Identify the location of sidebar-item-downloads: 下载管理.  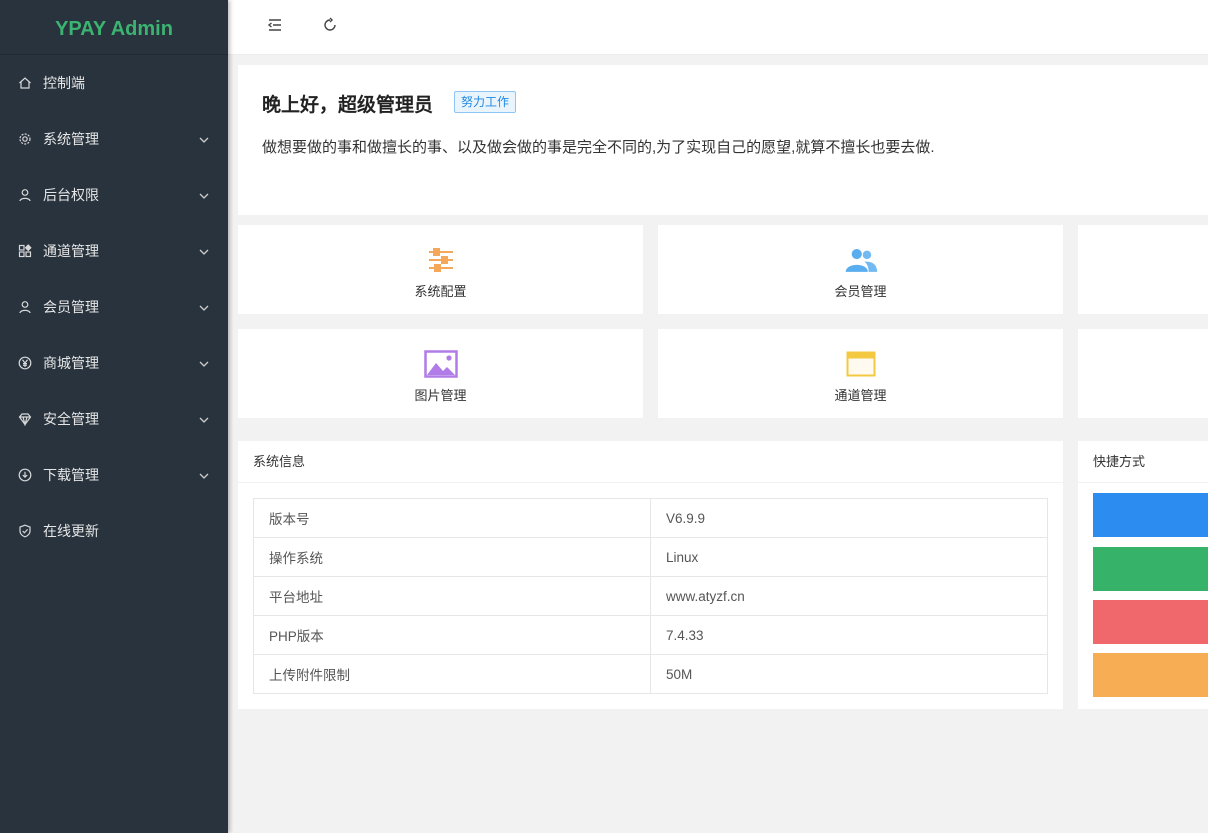
(114, 475).